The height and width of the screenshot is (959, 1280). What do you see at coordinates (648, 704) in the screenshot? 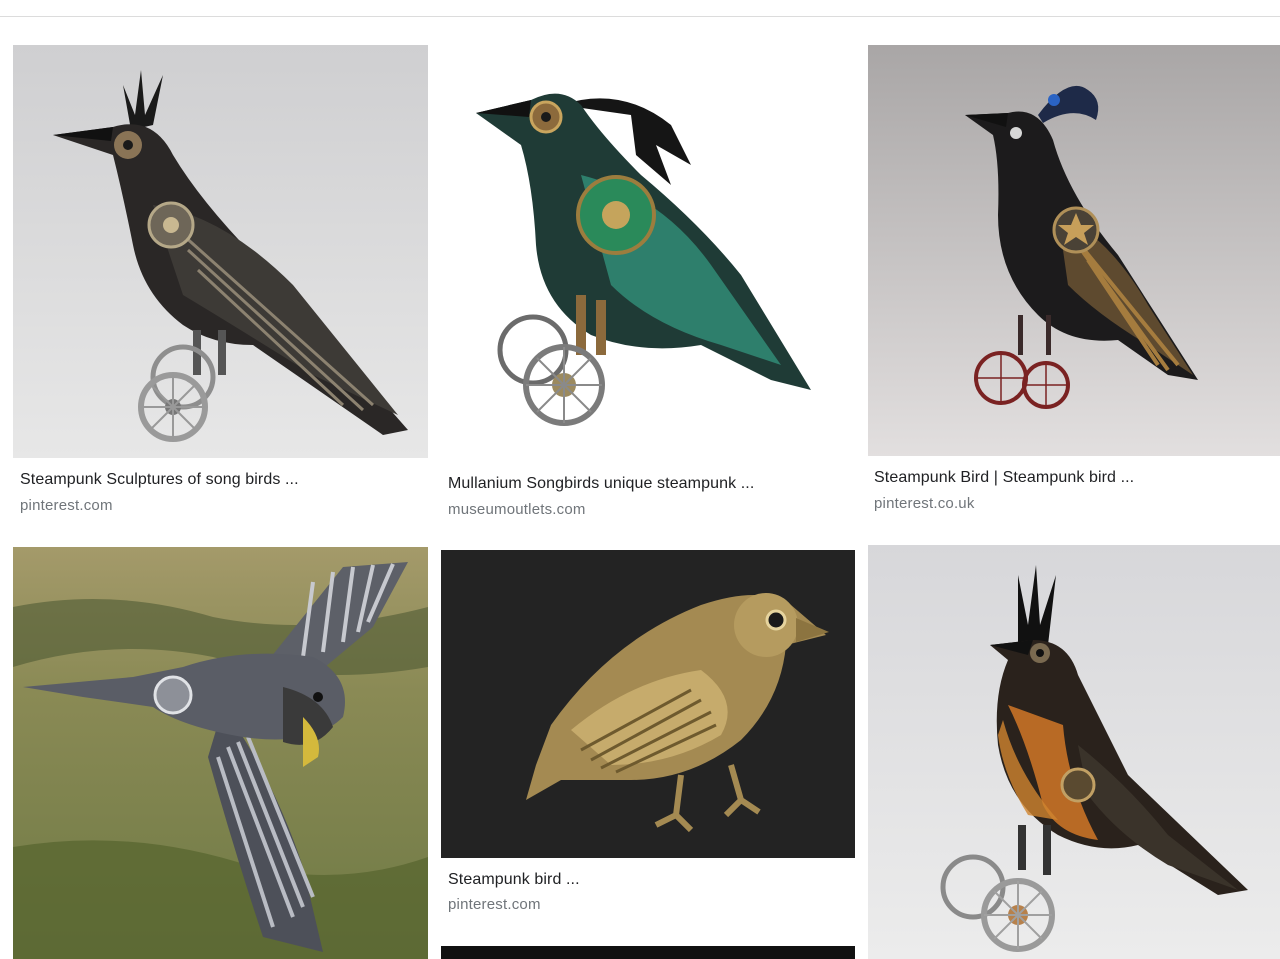
I see `thumbnail-brass-bird-illustration` at bounding box center [648, 704].